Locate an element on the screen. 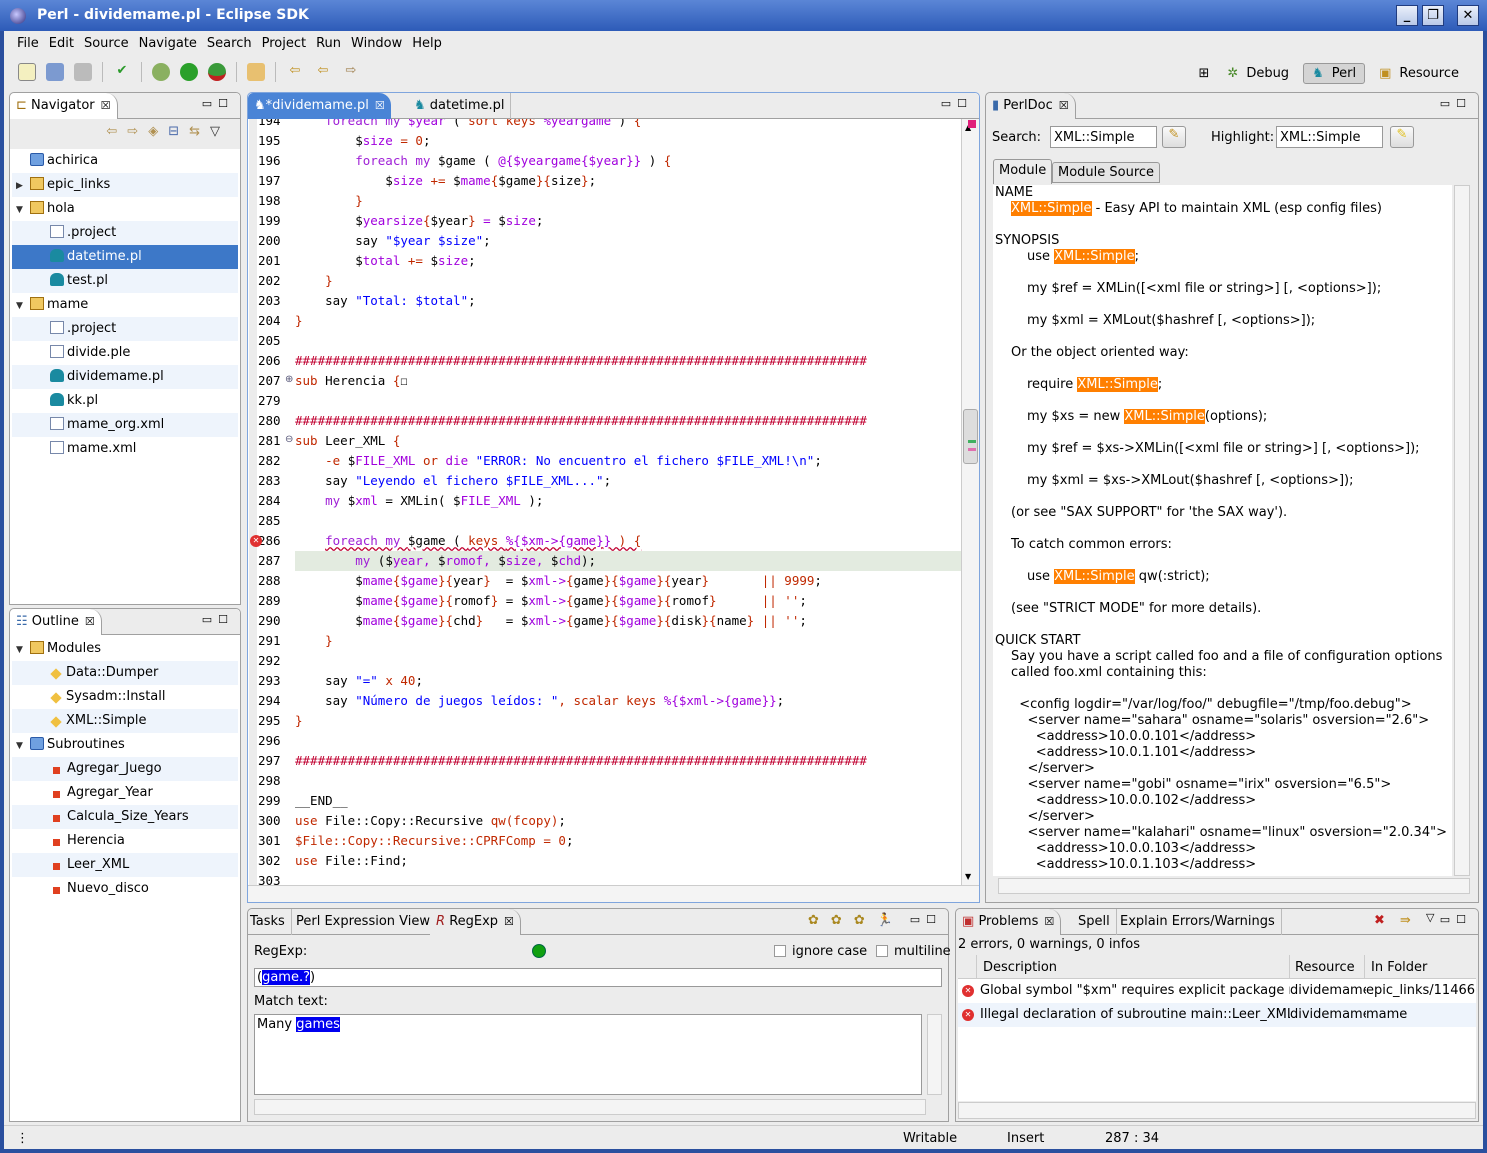 This screenshot has height=1153, width=1487. twisty-icon: ▼ is located at coordinates (23, 210).